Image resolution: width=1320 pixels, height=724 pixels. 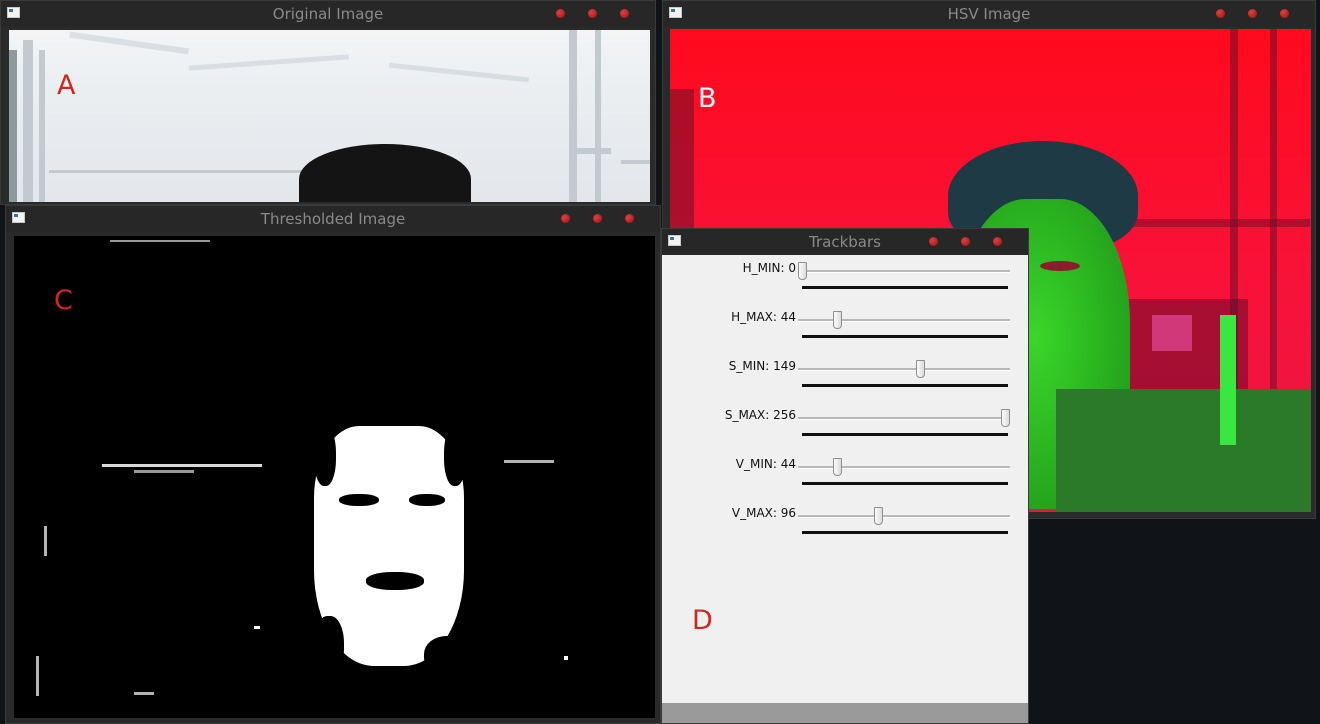 I want to click on trackbar-h-max: H_MAX: 44, so click(x=845, y=333).